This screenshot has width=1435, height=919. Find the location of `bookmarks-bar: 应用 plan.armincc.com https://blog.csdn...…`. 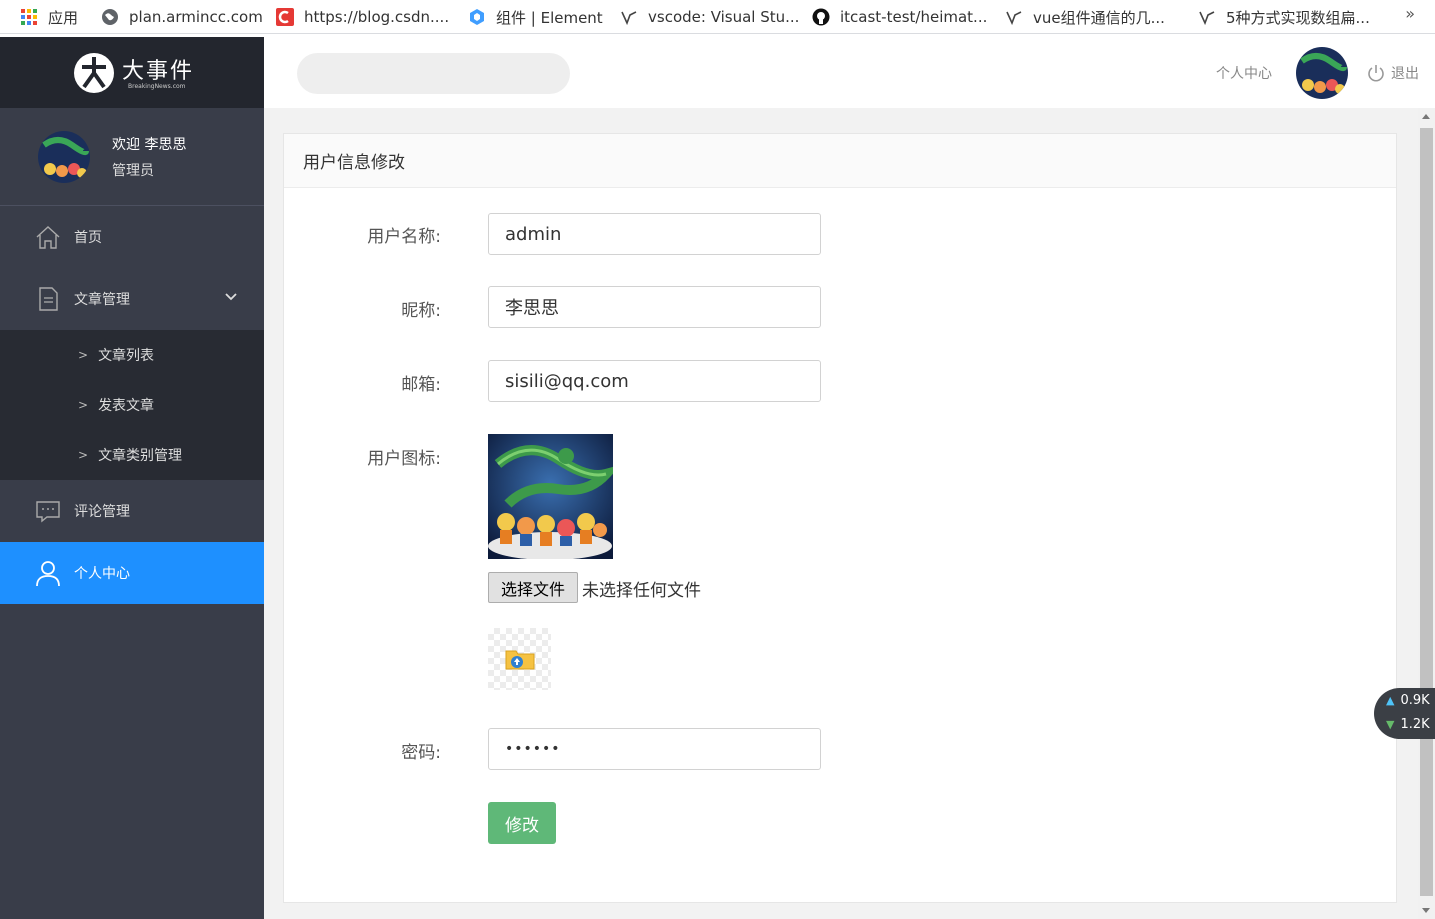

bookmarks-bar: 应用 plan.armincc.com https://blog.csdn...… is located at coordinates (717, 17).